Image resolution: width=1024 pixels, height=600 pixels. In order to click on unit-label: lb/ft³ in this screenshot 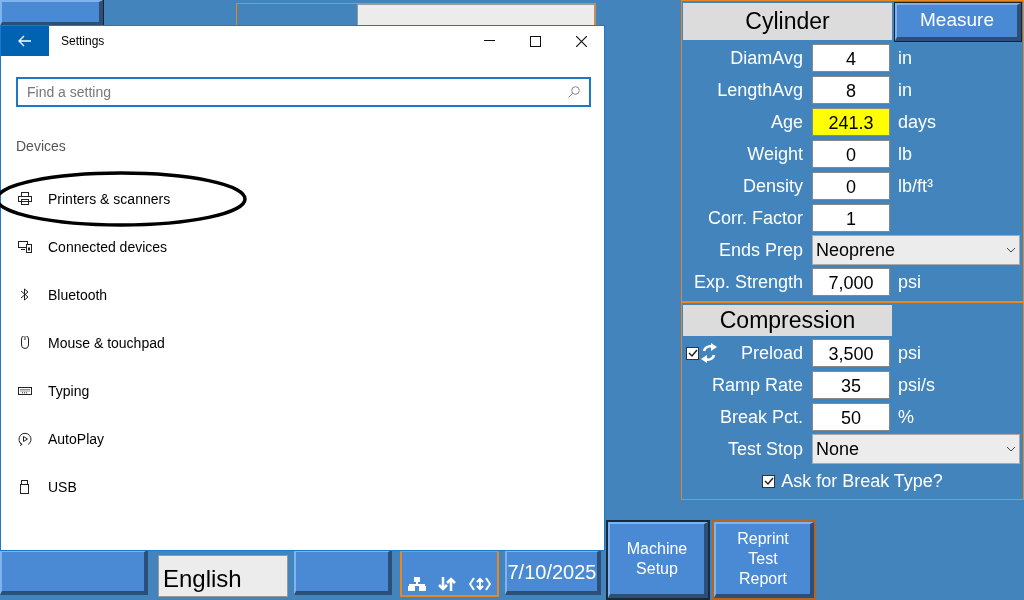, I will do `click(915, 186)`.